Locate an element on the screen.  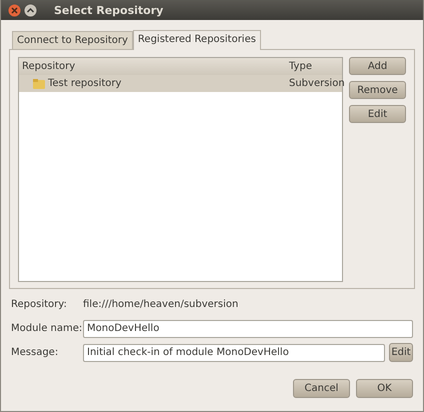
repository-path: file:///home/heaven/subversion is located at coordinates (160, 304).